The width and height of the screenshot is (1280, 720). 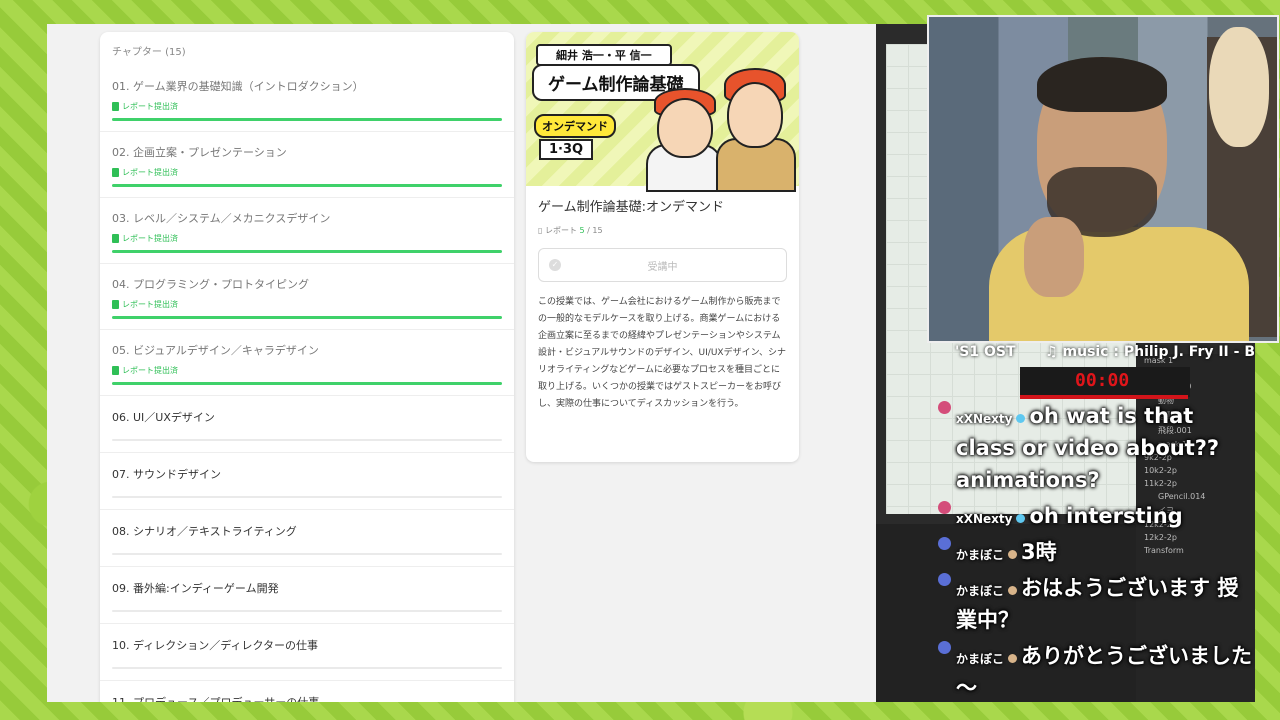 I want to click on chapter-item: 09. 番外編:インディーゲーム開発, so click(x=307, y=595).